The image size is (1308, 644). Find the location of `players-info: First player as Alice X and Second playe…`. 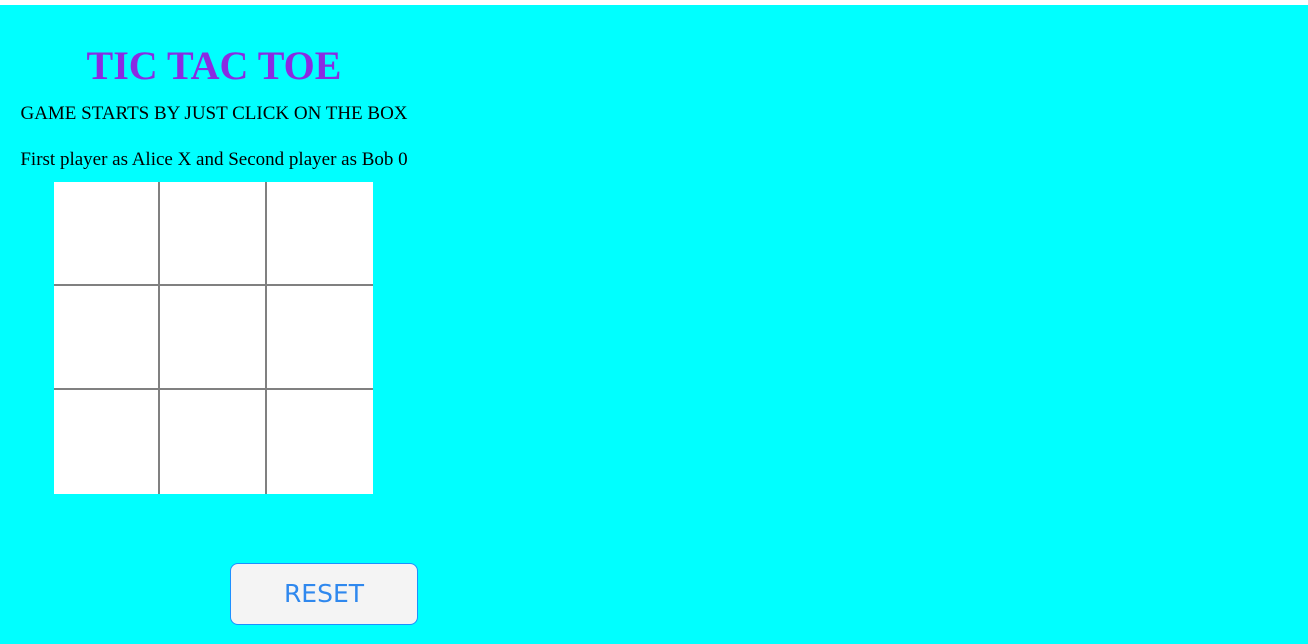

players-info: First player as Alice X and Second playe… is located at coordinates (214, 159).